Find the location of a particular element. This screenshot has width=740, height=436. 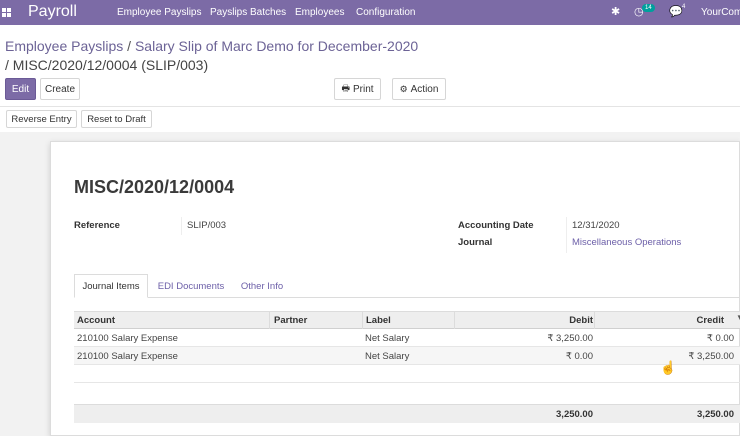

column-credit: Credit is located at coordinates (710, 320).